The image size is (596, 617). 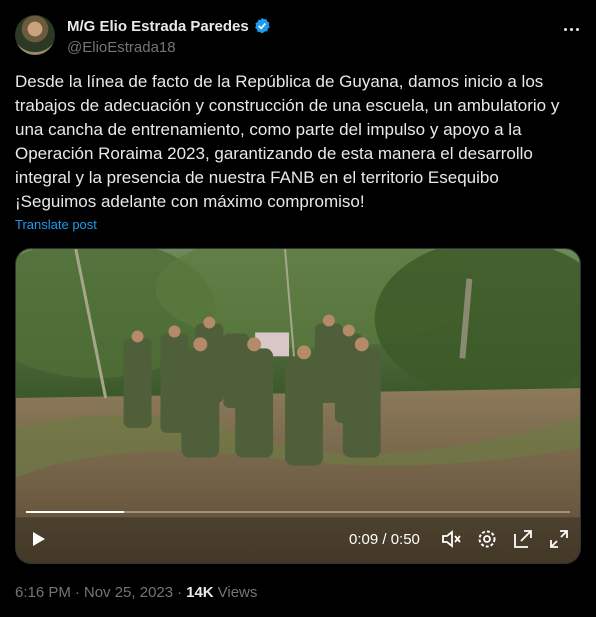 What do you see at coordinates (571, 29) in the screenshot?
I see `more-options-icon` at bounding box center [571, 29].